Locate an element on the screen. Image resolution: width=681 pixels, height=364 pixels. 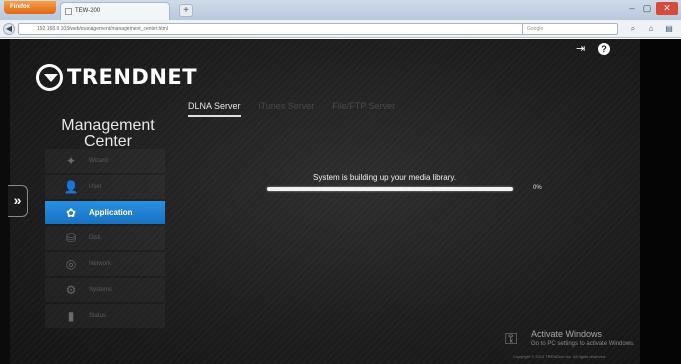
search-placeholder: Google is located at coordinates (535, 29).